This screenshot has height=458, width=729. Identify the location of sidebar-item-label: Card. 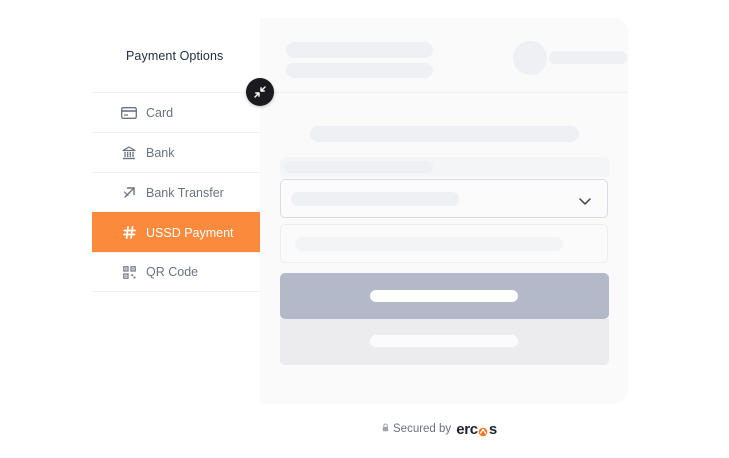
(160, 112).